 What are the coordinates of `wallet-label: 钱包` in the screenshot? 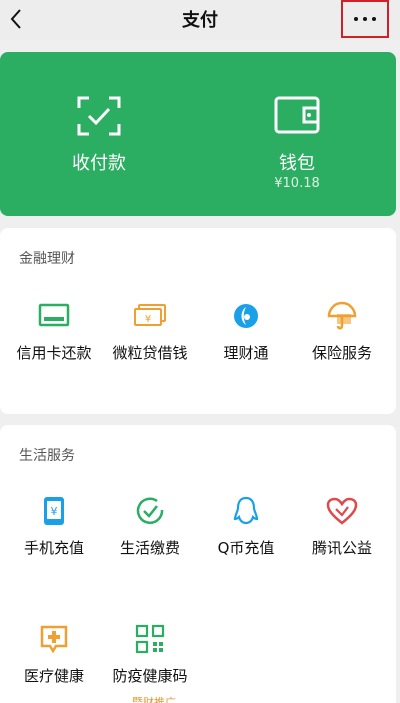 It's located at (297, 163).